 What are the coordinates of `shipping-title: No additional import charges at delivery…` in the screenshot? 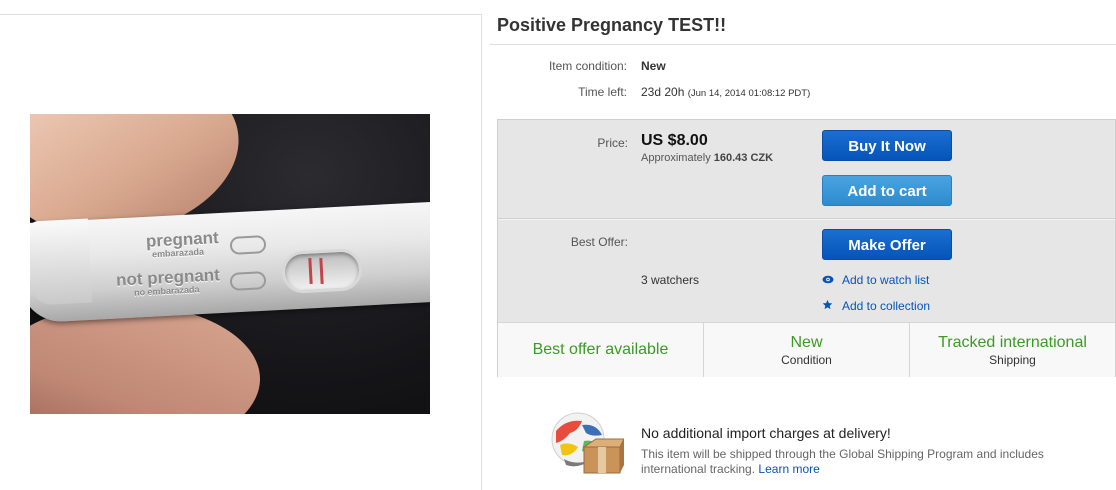 It's located at (766, 433).